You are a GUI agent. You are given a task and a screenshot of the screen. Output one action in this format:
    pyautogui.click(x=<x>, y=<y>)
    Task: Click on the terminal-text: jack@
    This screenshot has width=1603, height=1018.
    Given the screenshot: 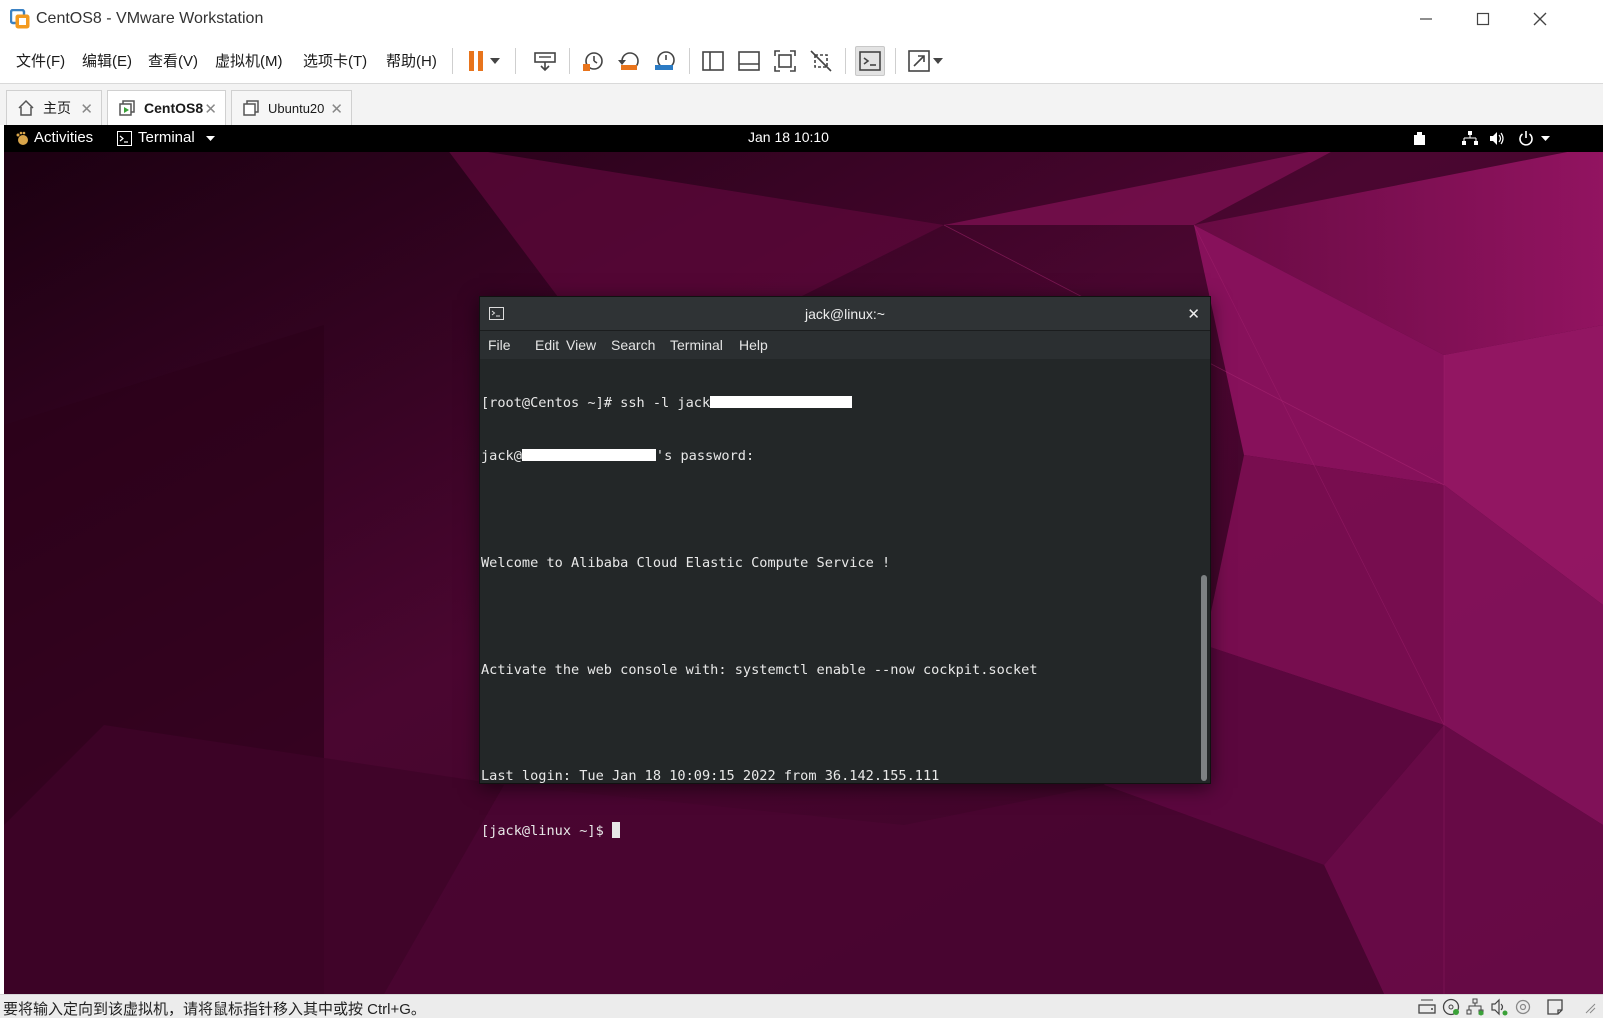 What is the action you would take?
    pyautogui.click(x=501, y=455)
    